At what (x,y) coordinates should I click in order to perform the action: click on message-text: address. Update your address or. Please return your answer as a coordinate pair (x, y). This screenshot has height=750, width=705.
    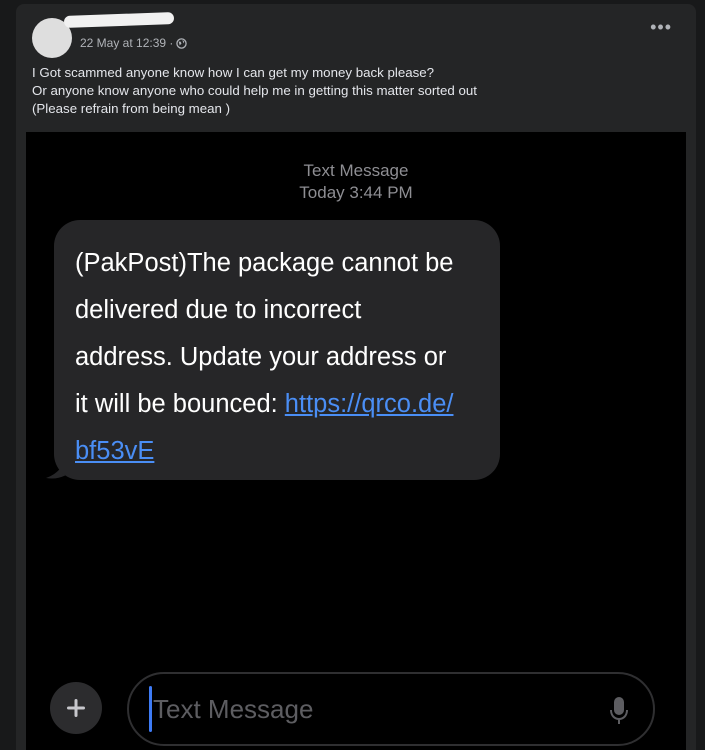
    Looking at the image, I should click on (261, 357).